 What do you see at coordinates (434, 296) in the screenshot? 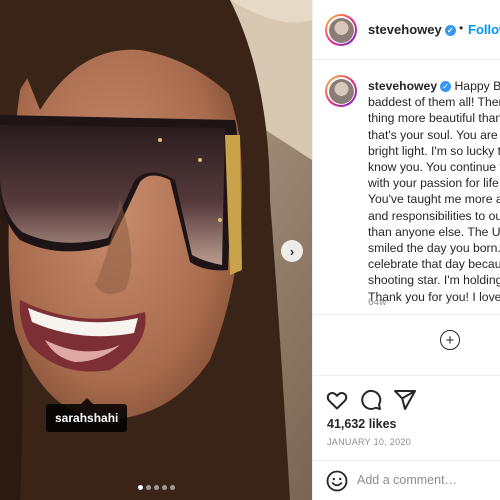
I see `caption-line: Thank you for you! I love` at bounding box center [434, 296].